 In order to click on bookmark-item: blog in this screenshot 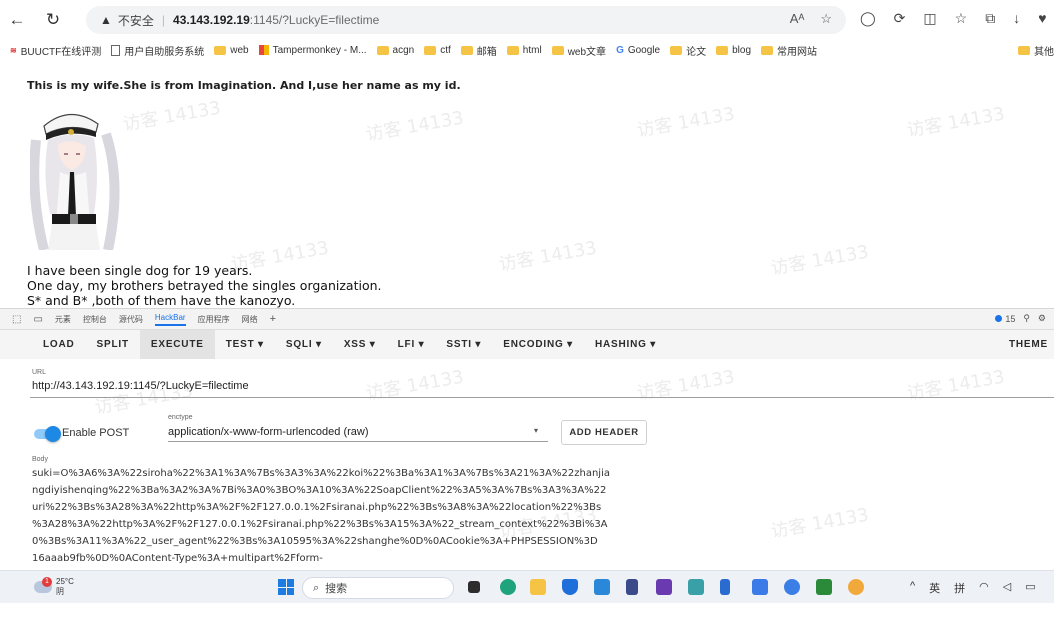, I will do `click(733, 50)`.